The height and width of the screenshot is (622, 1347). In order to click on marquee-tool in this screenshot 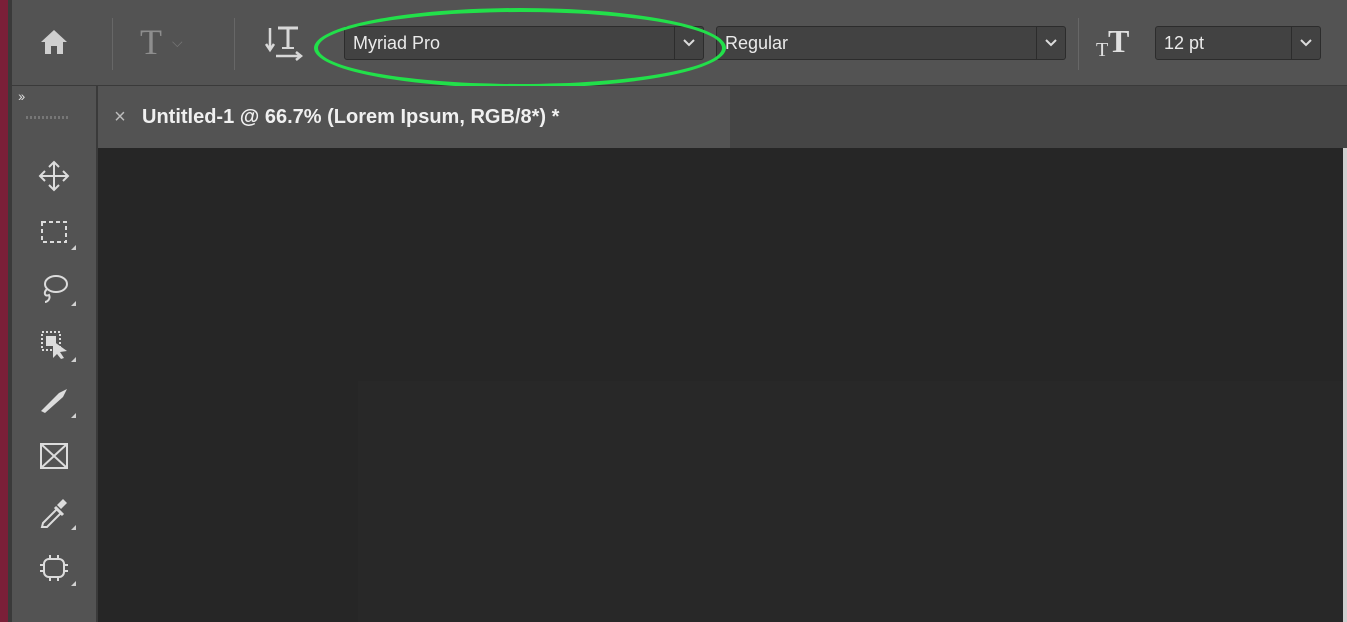, I will do `click(54, 232)`.